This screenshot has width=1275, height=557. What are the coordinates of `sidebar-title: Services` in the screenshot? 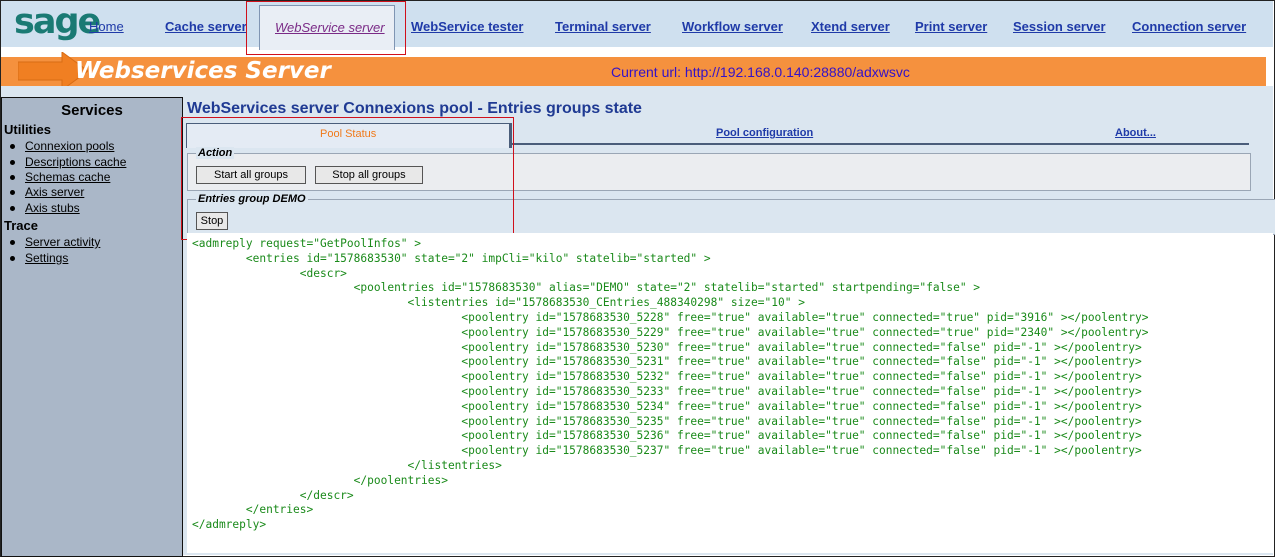 It's located at (92, 110).